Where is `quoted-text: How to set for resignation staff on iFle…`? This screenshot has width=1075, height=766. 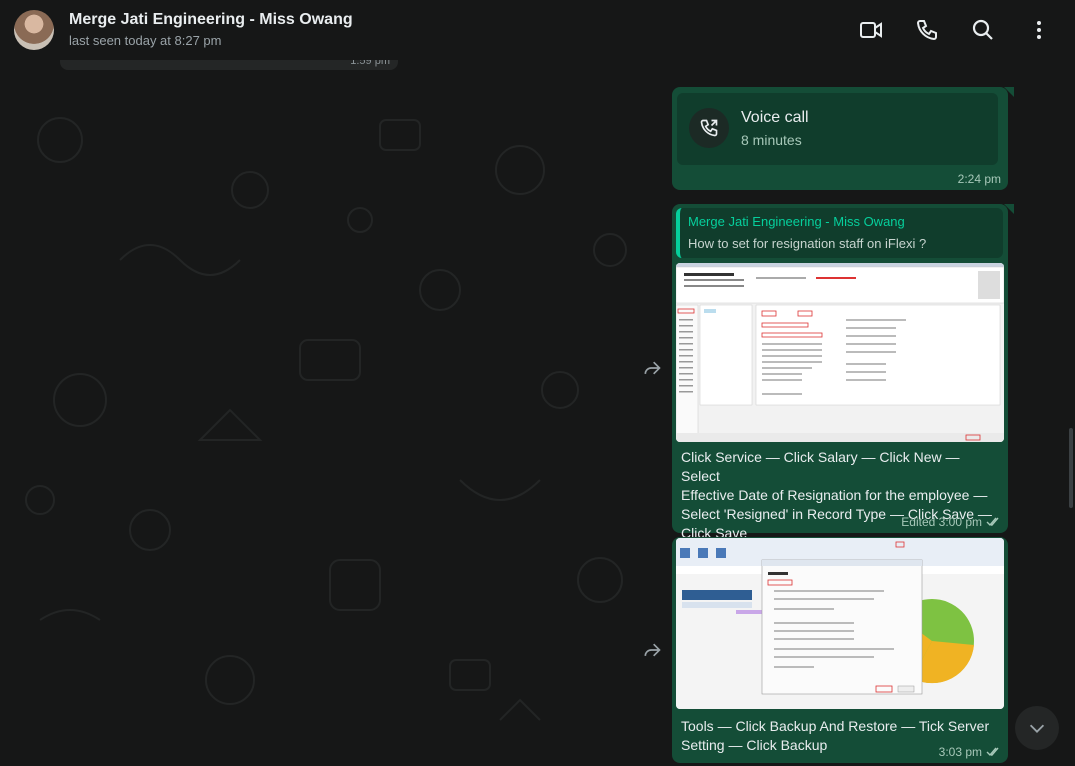
quoted-text: How to set for resignation staff on iFle… is located at coordinates (807, 243).